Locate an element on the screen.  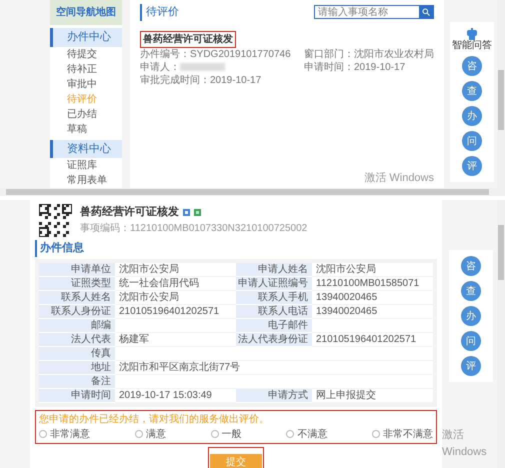
label-cell: 联系人电话 is located at coordinates (274, 311).